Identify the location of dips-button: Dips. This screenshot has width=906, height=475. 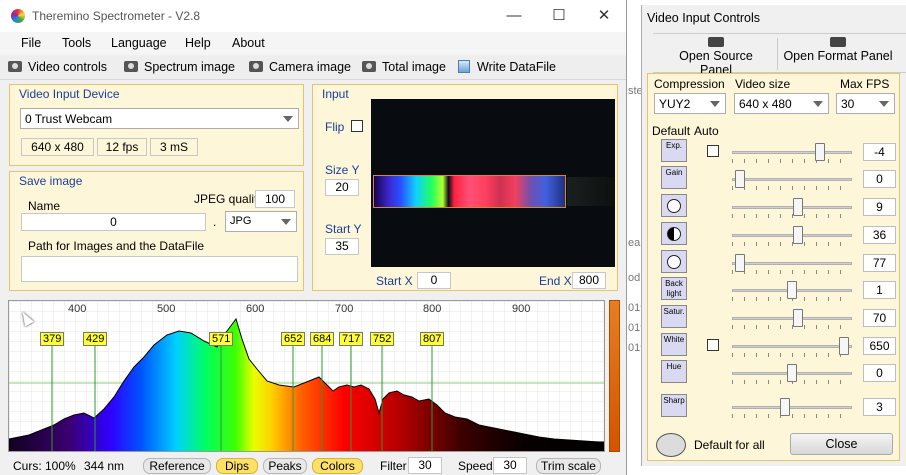
(237, 466).